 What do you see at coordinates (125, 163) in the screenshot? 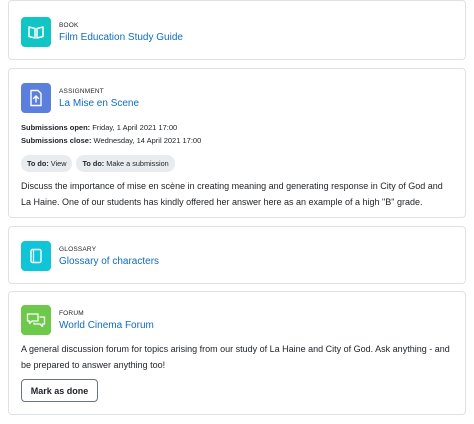
I see `todo-badge-submission: To do: Make a submission` at bounding box center [125, 163].